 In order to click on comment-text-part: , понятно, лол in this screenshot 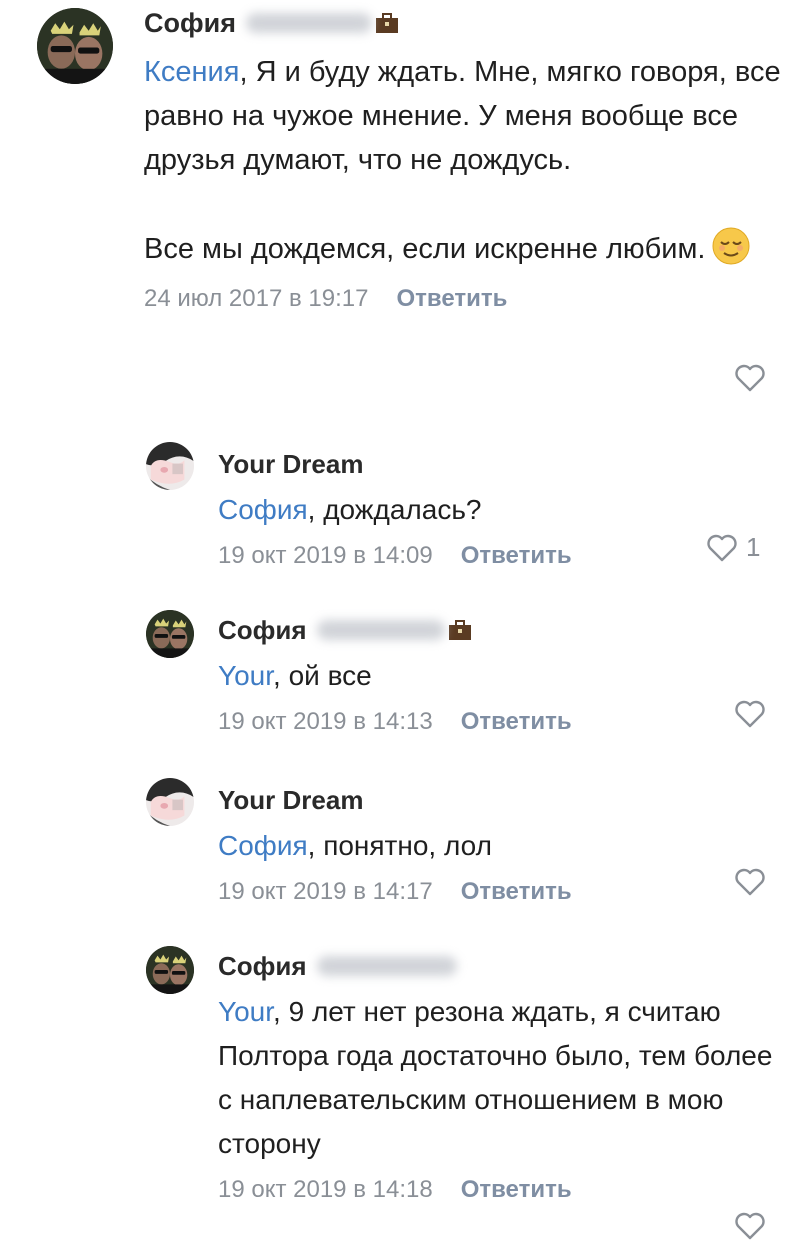, I will do `click(399, 845)`.